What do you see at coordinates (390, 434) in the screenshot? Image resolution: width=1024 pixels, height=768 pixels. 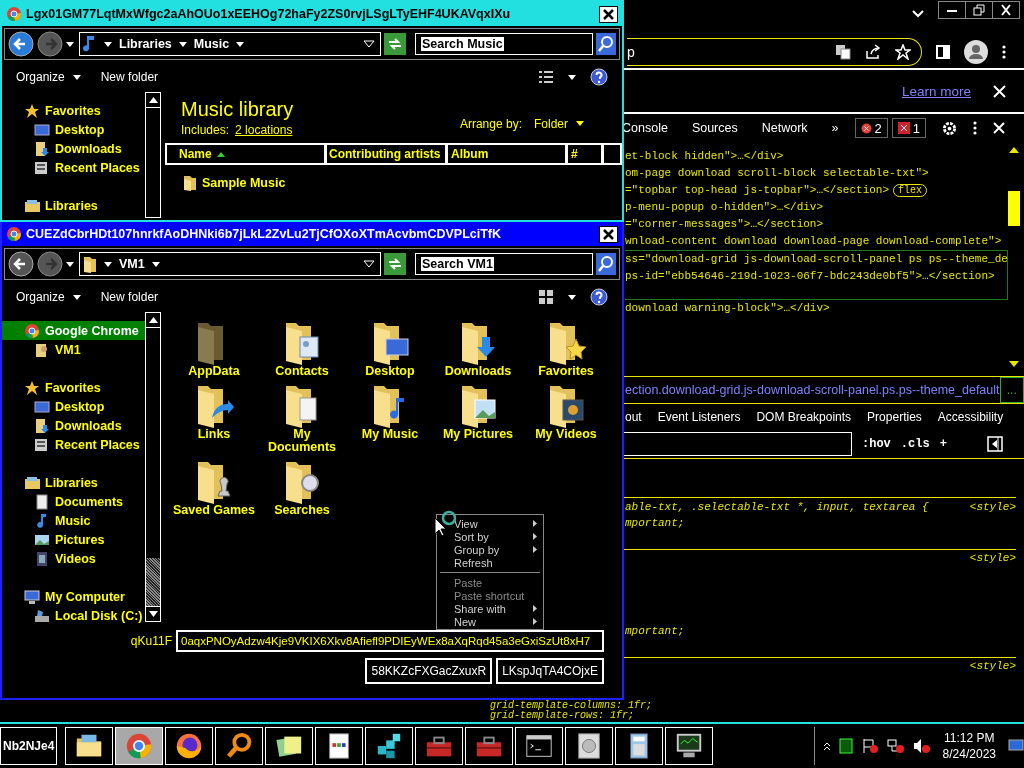 I see `folder-label: My Music` at bounding box center [390, 434].